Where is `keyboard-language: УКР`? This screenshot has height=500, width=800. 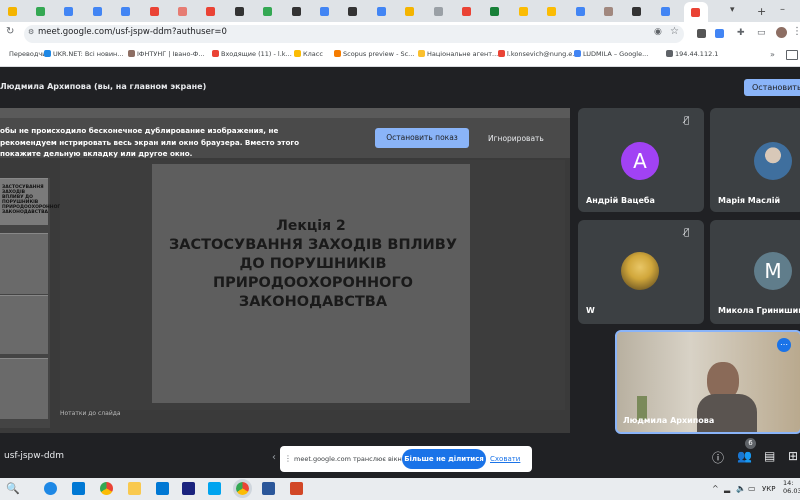
keyboard-language: УКР is located at coordinates (768, 489).